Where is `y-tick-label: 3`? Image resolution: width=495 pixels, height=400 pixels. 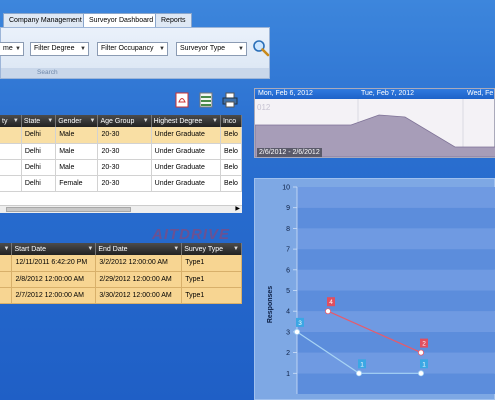 y-tick-label: 3 is located at coordinates (288, 332).